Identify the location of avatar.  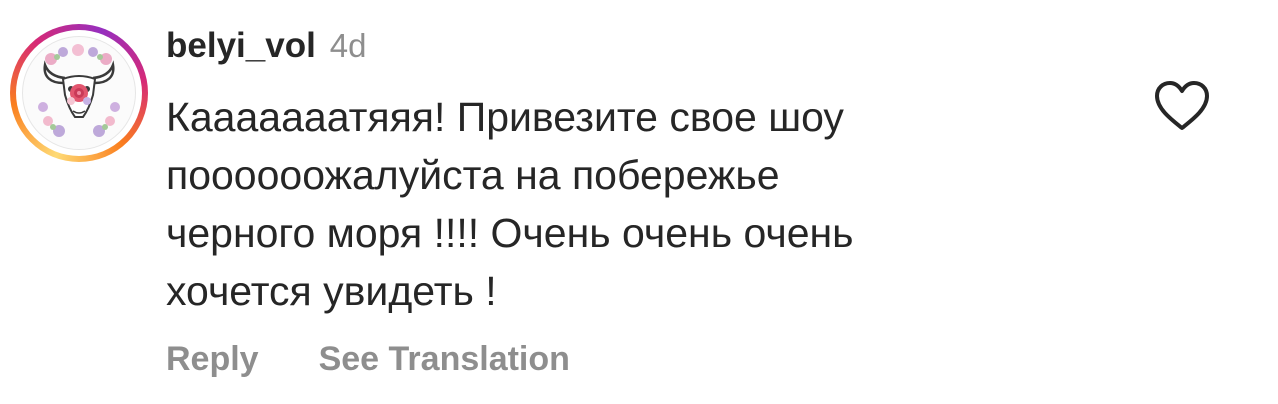
(79, 93).